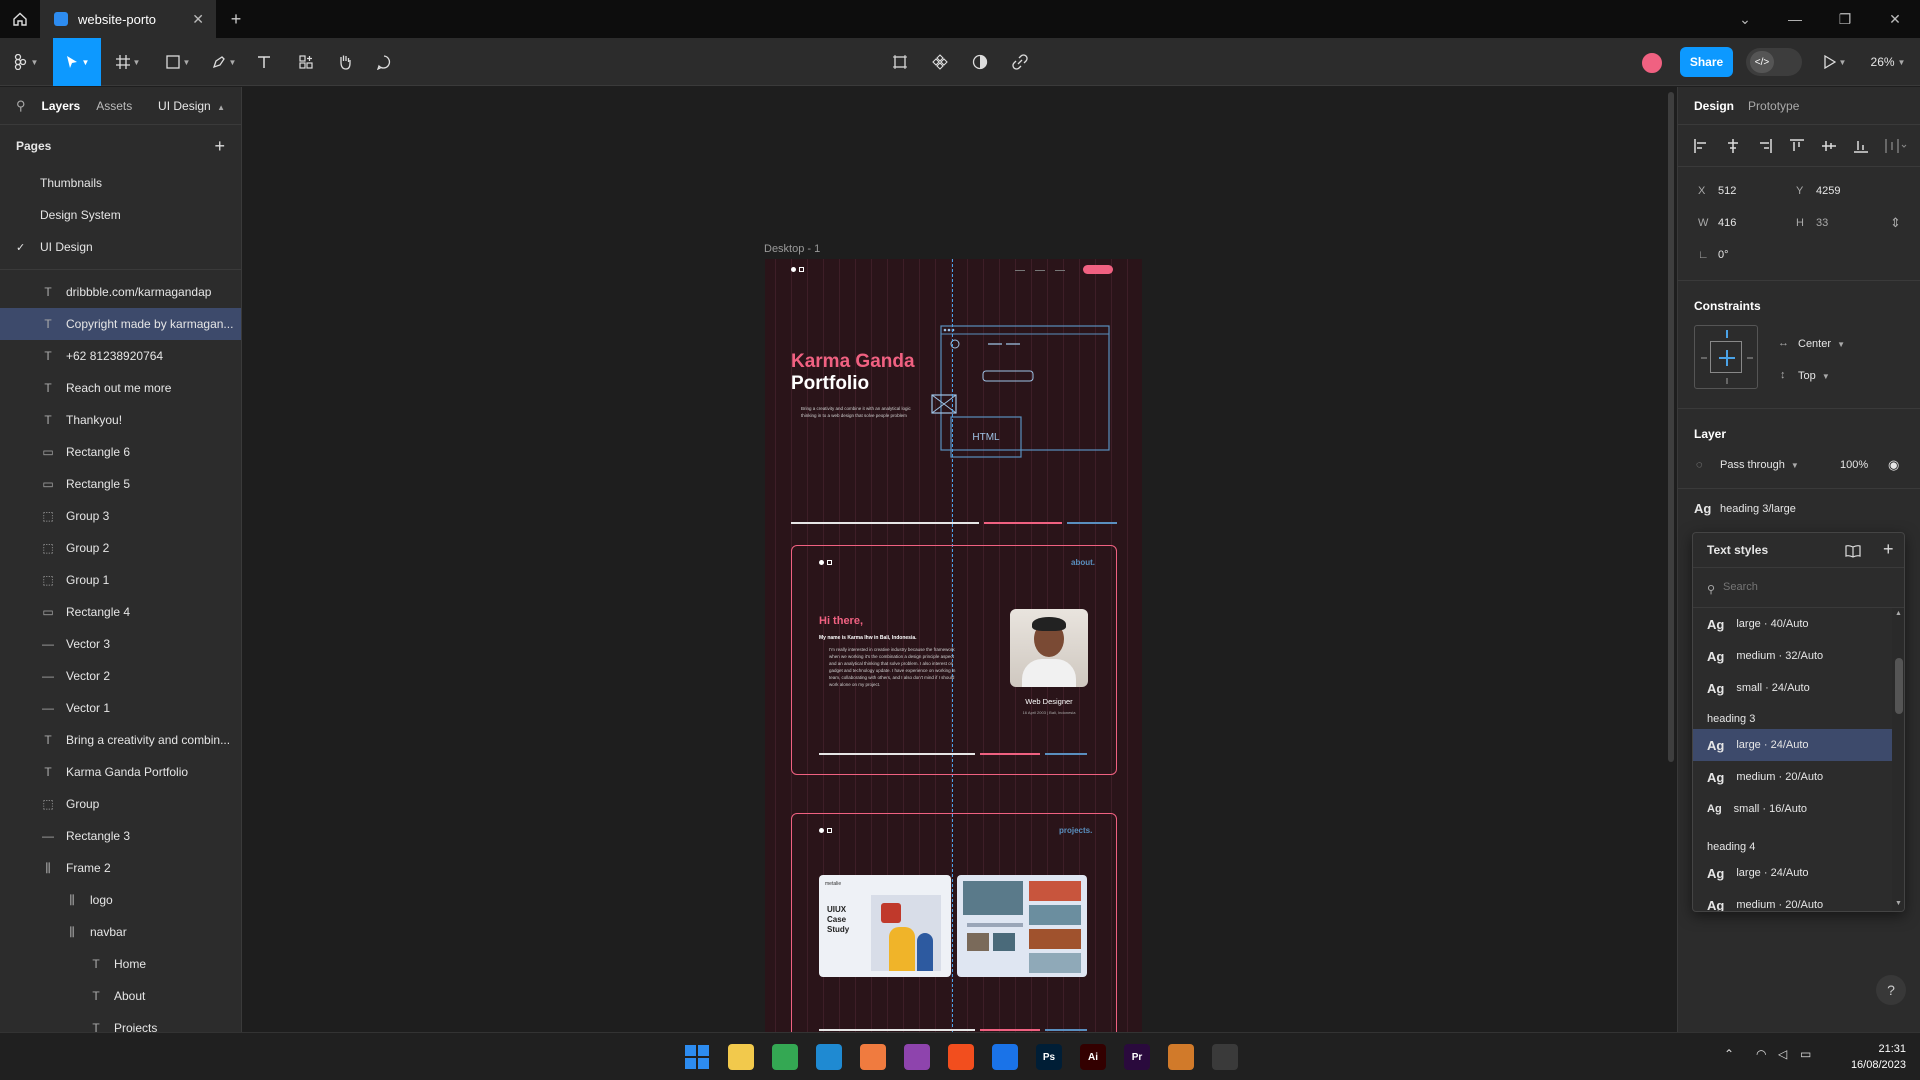 This screenshot has width=1920, height=1080. What do you see at coordinates (1758, 509) in the screenshot?
I see `text-style-name: heading 3/large` at bounding box center [1758, 509].